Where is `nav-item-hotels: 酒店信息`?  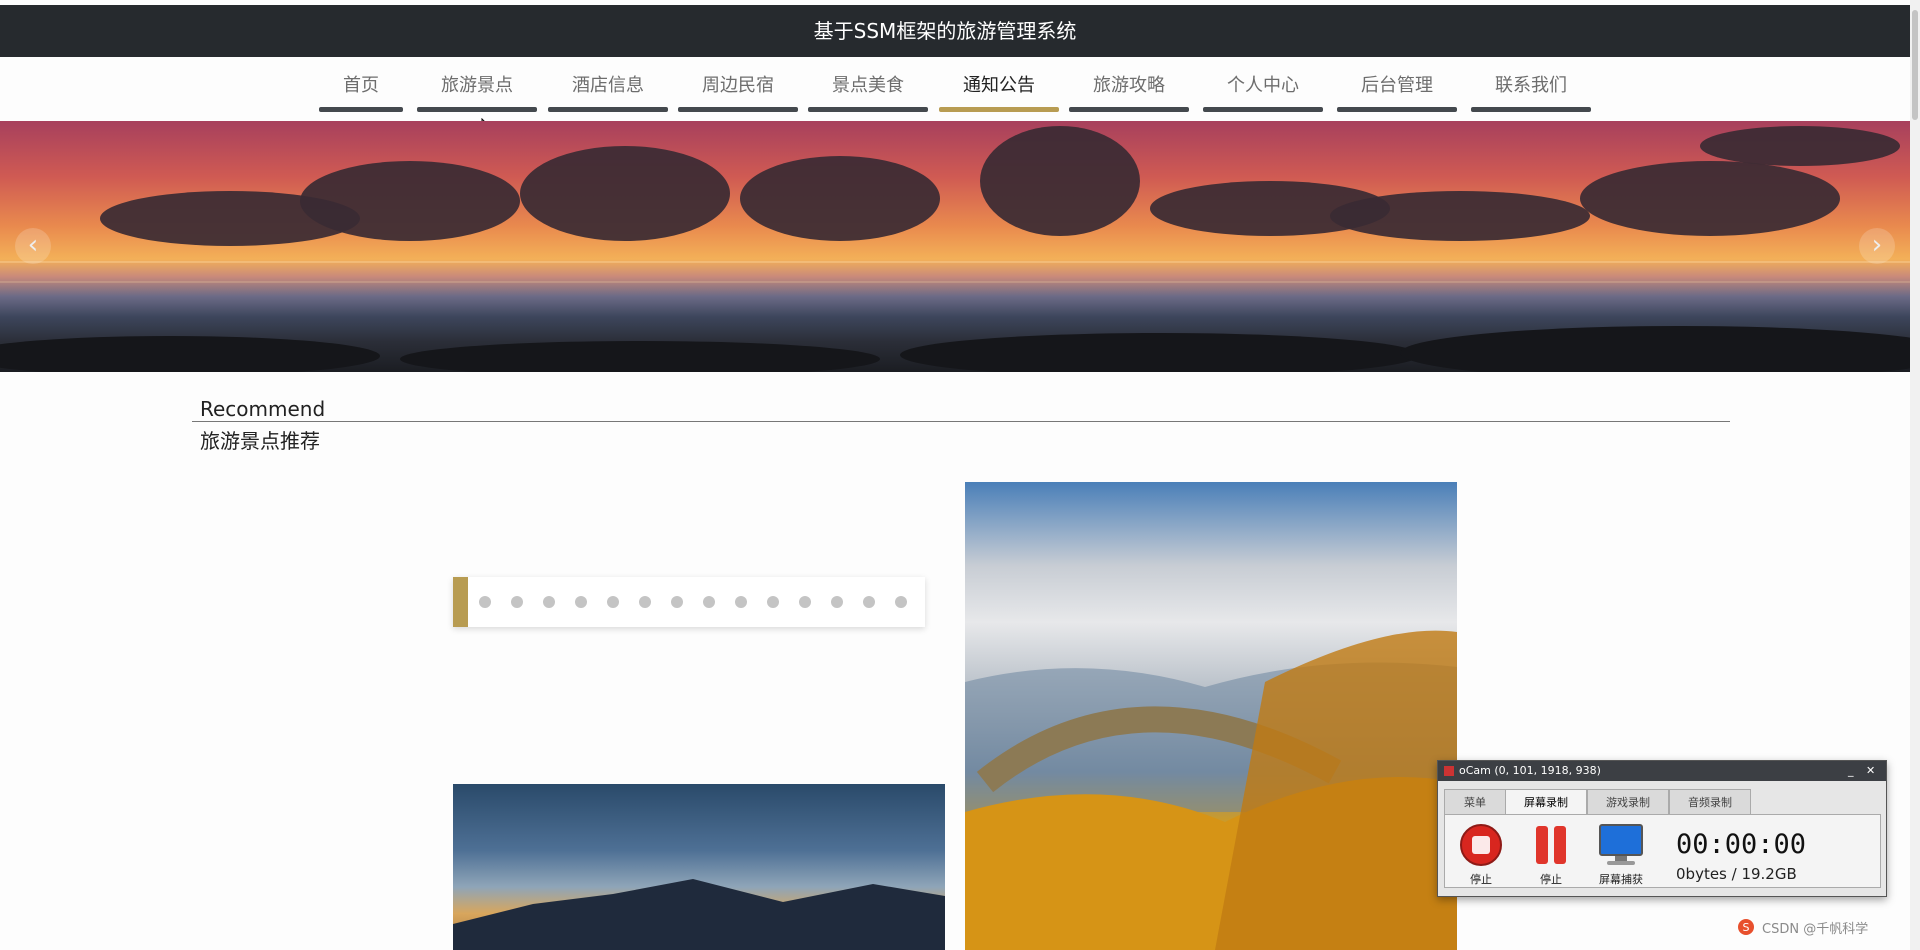 nav-item-hotels: 酒店信息 is located at coordinates (608, 86).